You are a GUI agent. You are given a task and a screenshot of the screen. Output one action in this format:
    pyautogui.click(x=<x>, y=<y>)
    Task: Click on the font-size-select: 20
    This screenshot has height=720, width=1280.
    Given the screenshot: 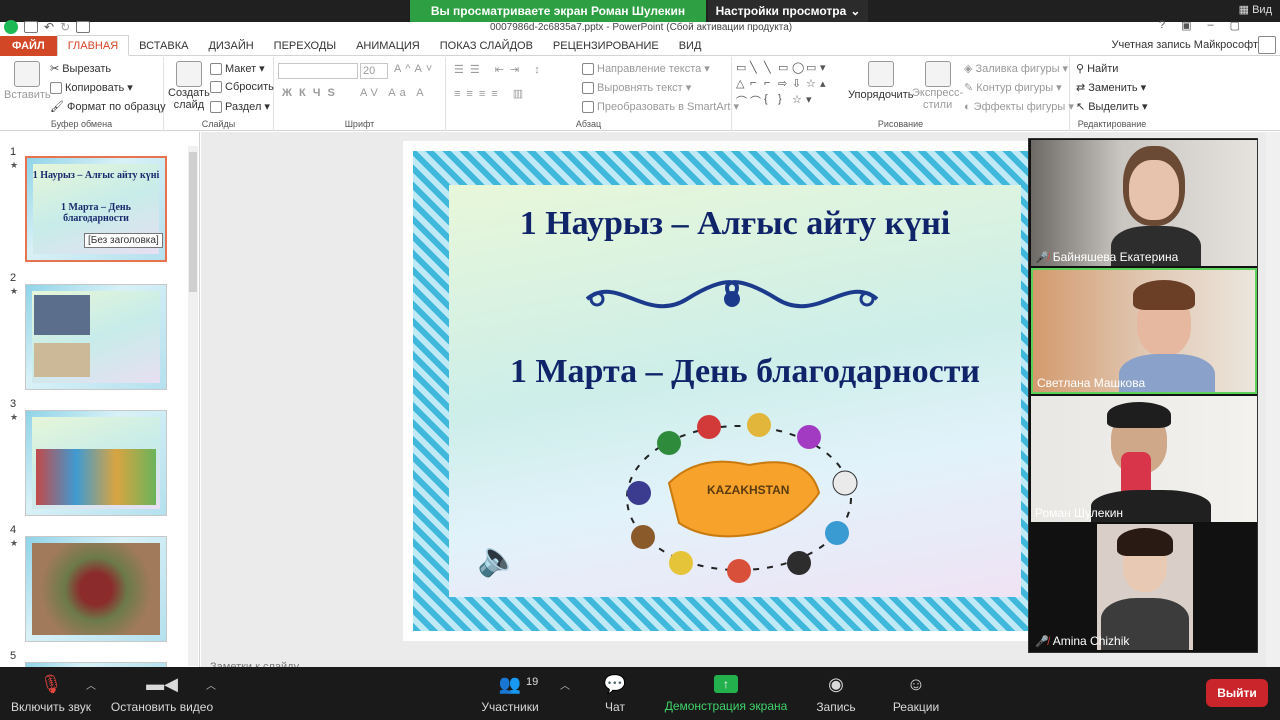 What is the action you would take?
    pyautogui.click(x=374, y=71)
    